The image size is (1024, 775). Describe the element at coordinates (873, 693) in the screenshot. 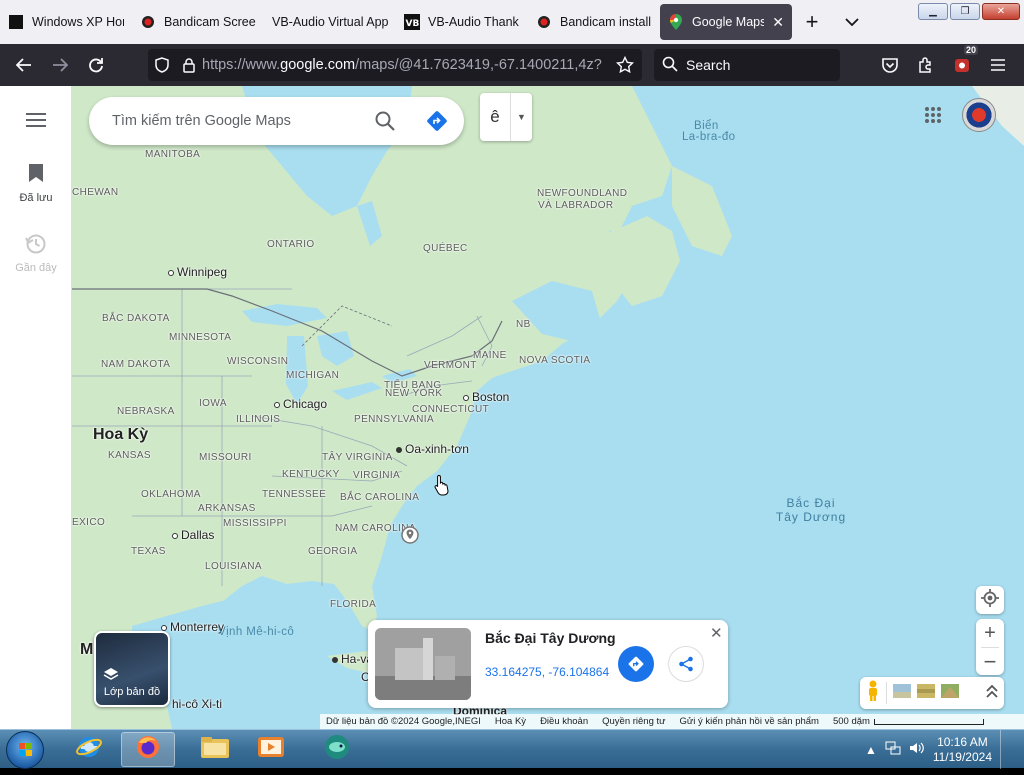

I see `pegman-icon` at that location.